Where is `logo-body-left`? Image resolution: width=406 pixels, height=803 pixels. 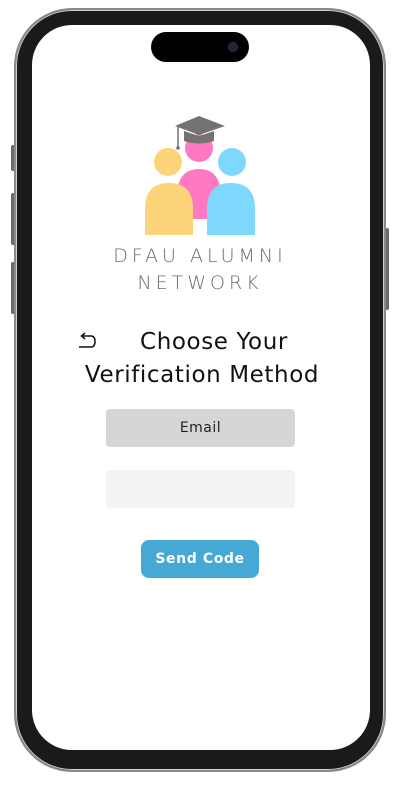
logo-body-left is located at coordinates (169, 209).